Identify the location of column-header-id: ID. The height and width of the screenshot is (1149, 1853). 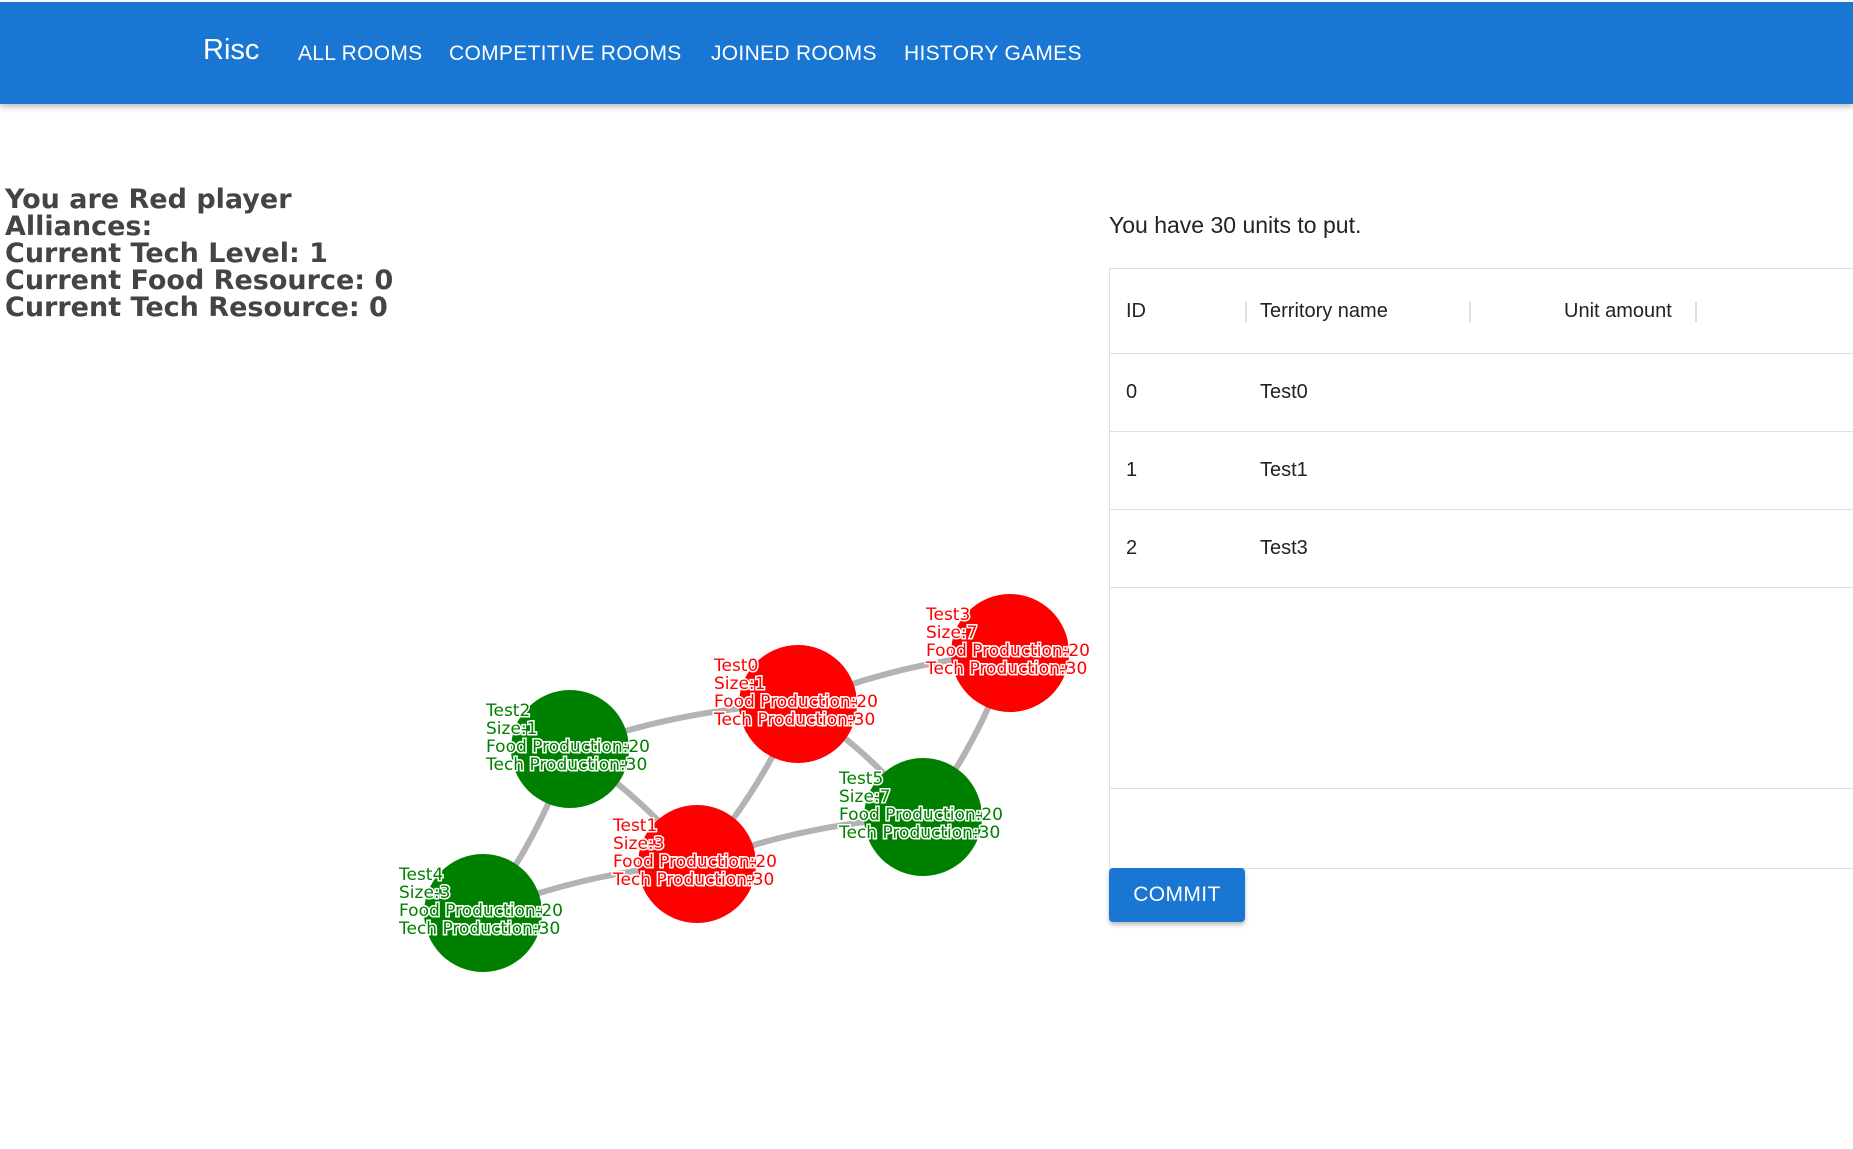
(1136, 311).